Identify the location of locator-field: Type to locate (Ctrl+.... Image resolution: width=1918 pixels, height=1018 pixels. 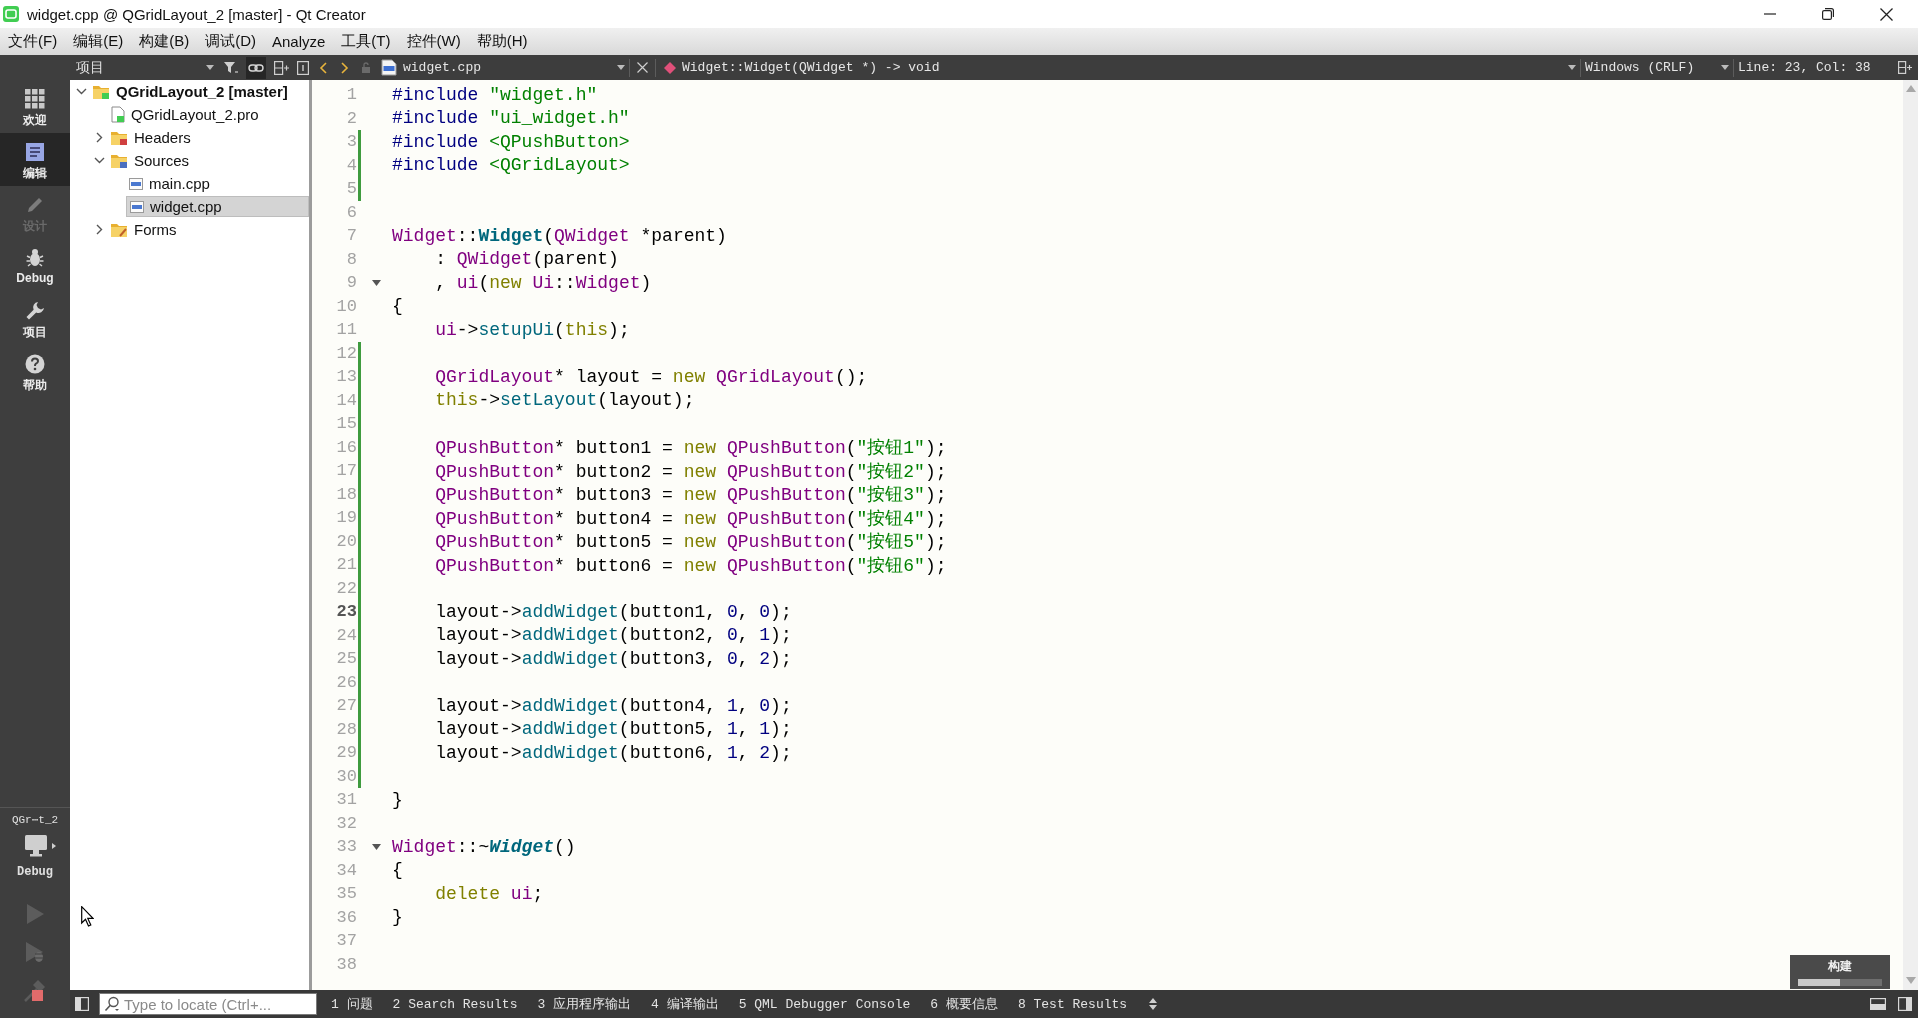
(208, 1004).